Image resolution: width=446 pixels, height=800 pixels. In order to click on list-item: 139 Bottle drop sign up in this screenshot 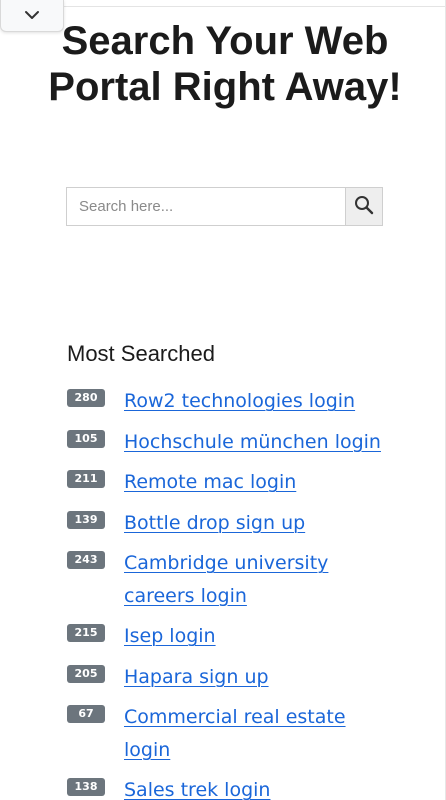, I will do `click(232, 523)`.